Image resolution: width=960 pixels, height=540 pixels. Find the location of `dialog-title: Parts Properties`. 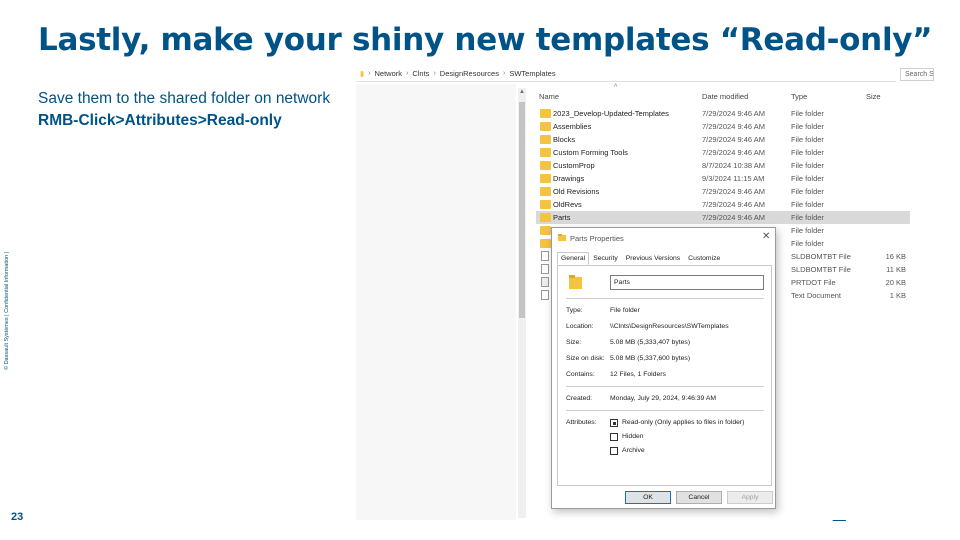

dialog-title: Parts Properties is located at coordinates (597, 238).